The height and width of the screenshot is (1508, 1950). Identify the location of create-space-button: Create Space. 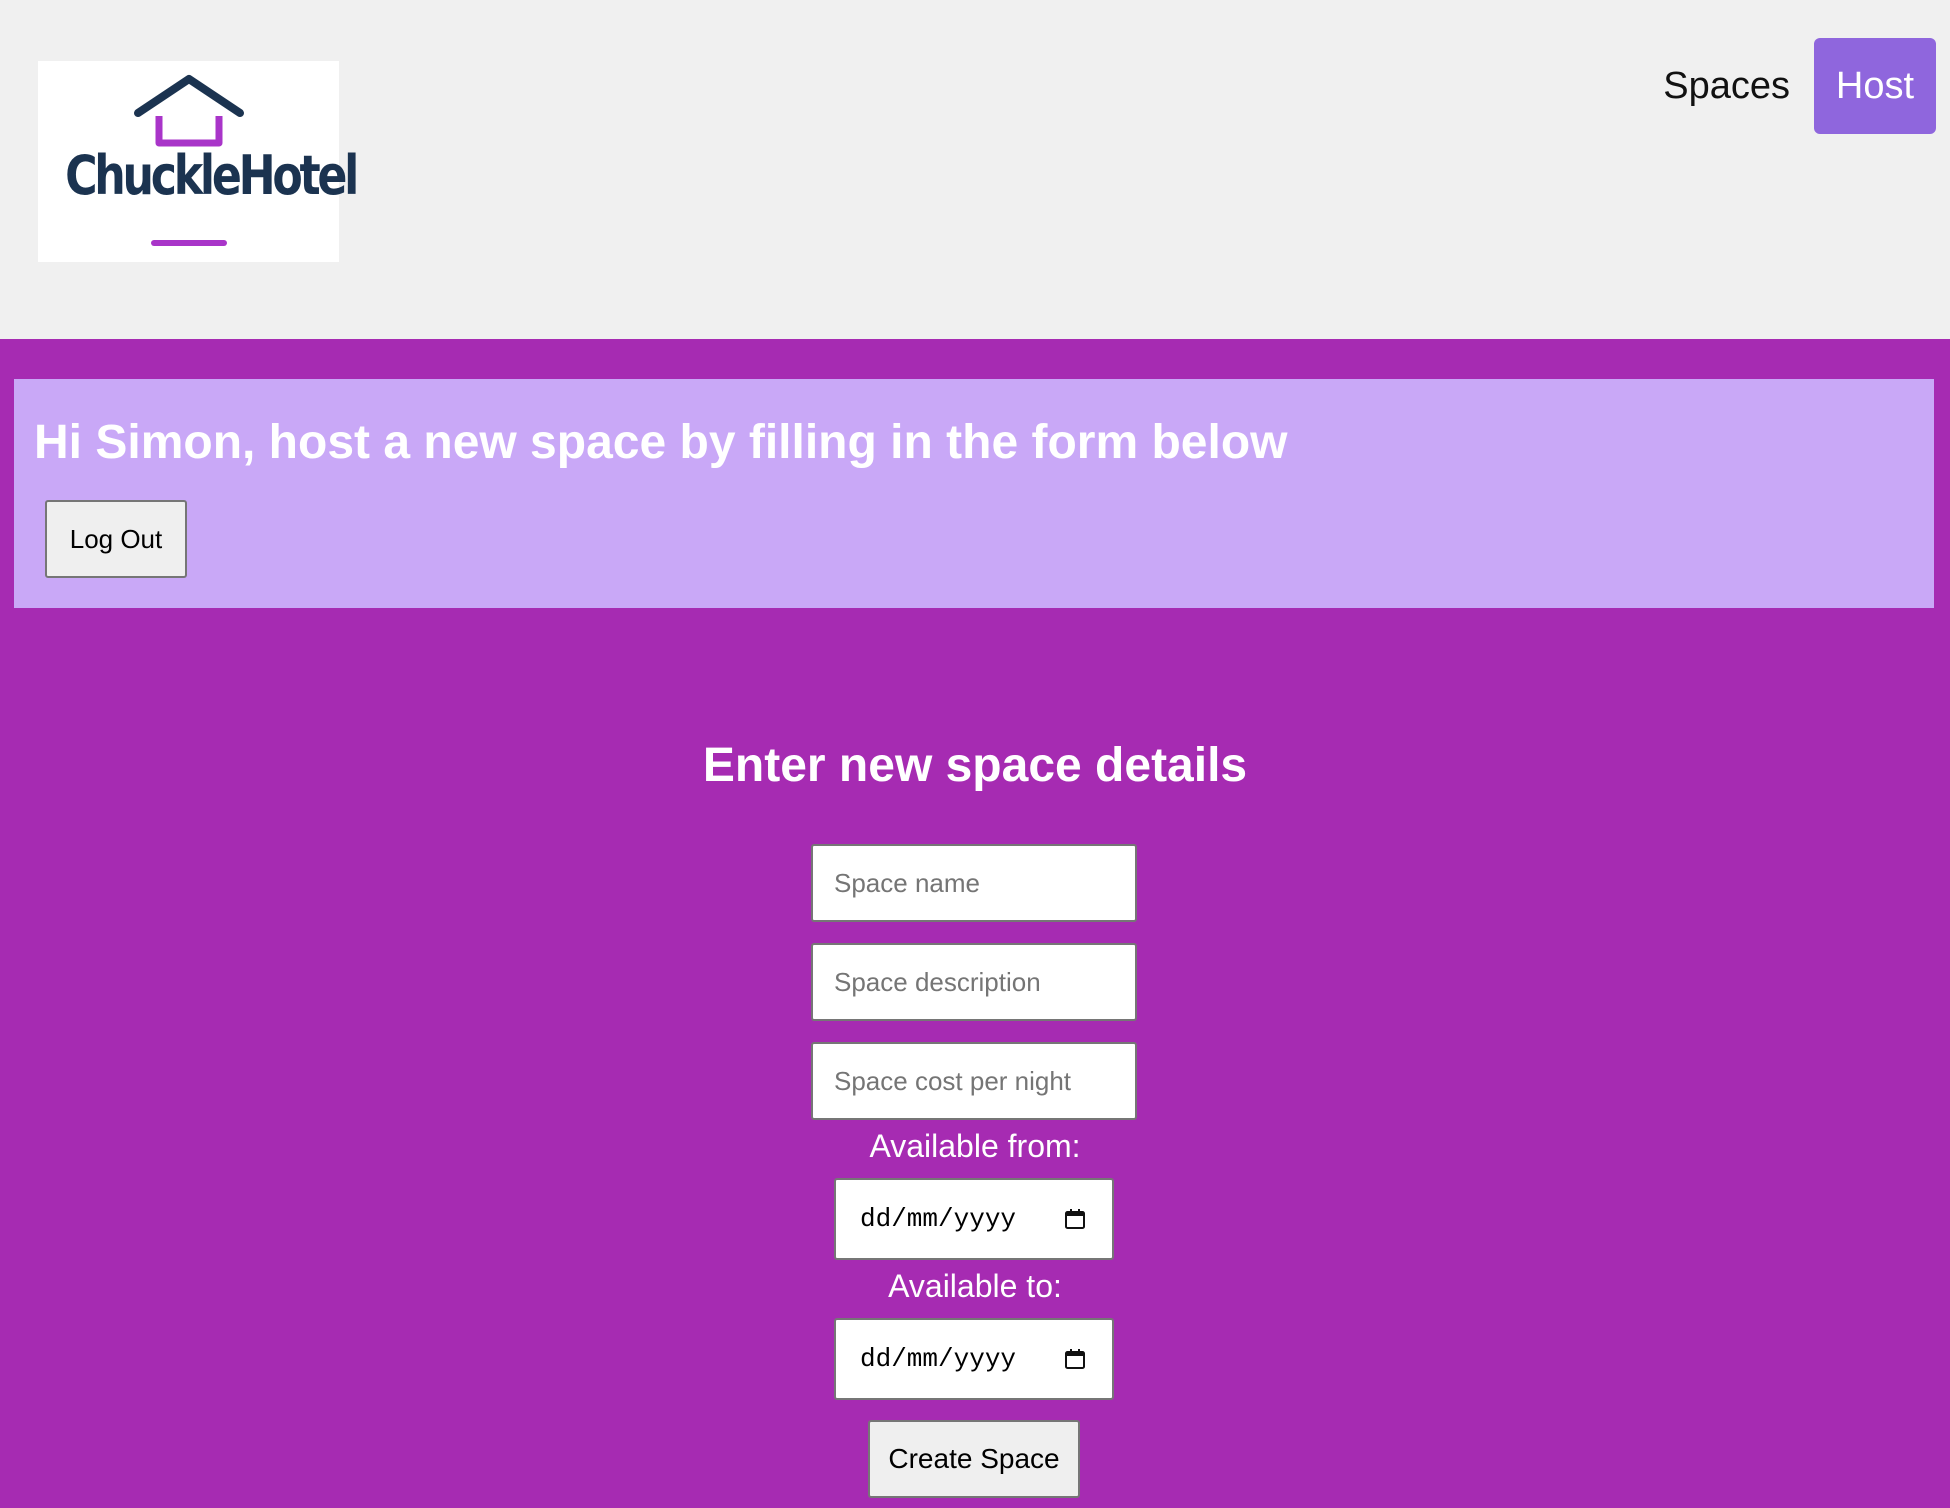
(974, 1459).